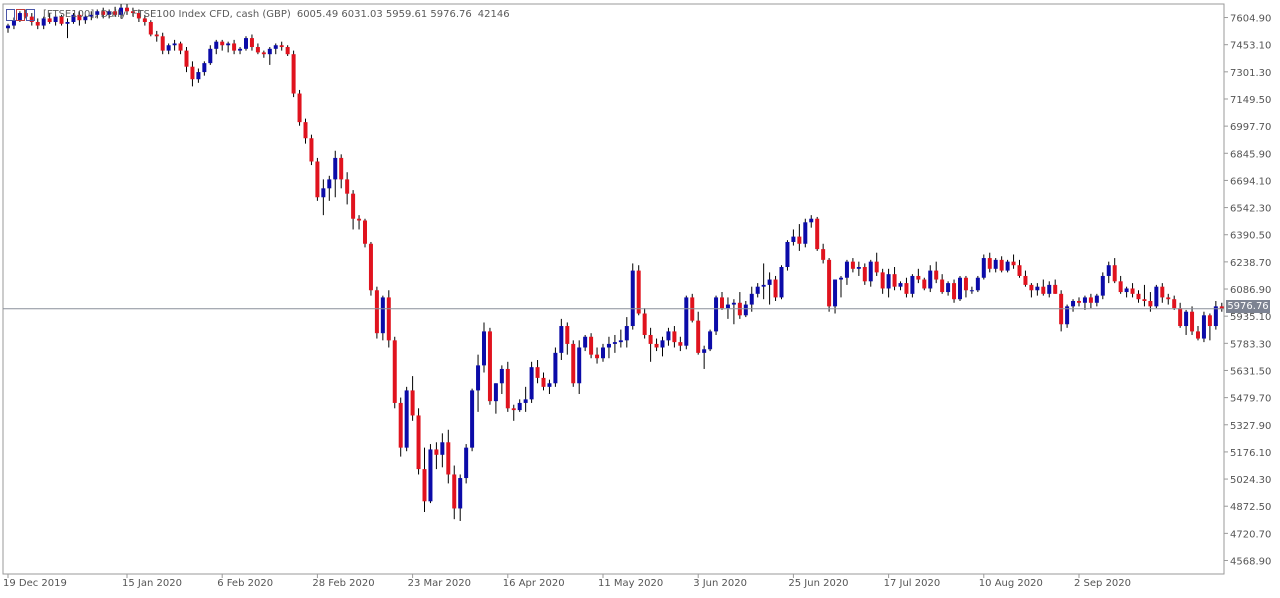 This screenshot has height=598, width=1280. I want to click on chart-type-icon, so click(21, 14).